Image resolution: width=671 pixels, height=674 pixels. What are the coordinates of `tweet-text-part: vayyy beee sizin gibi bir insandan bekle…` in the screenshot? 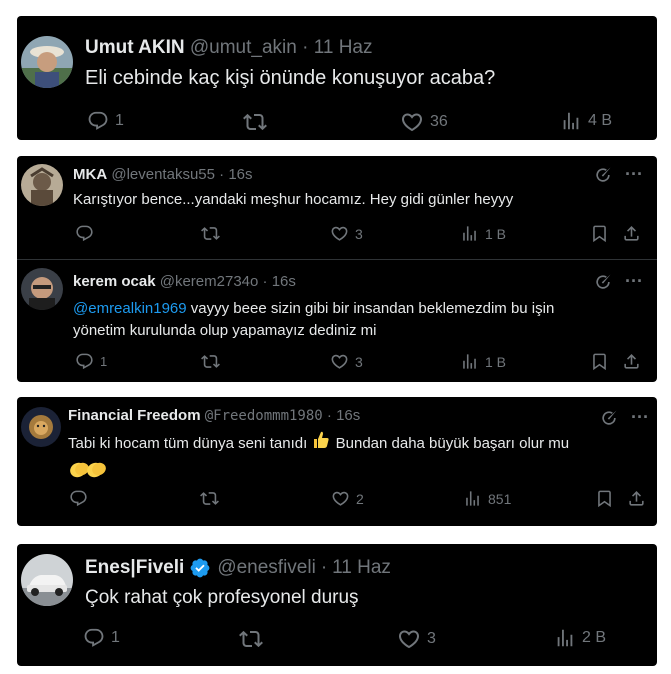 It's located at (370, 308).